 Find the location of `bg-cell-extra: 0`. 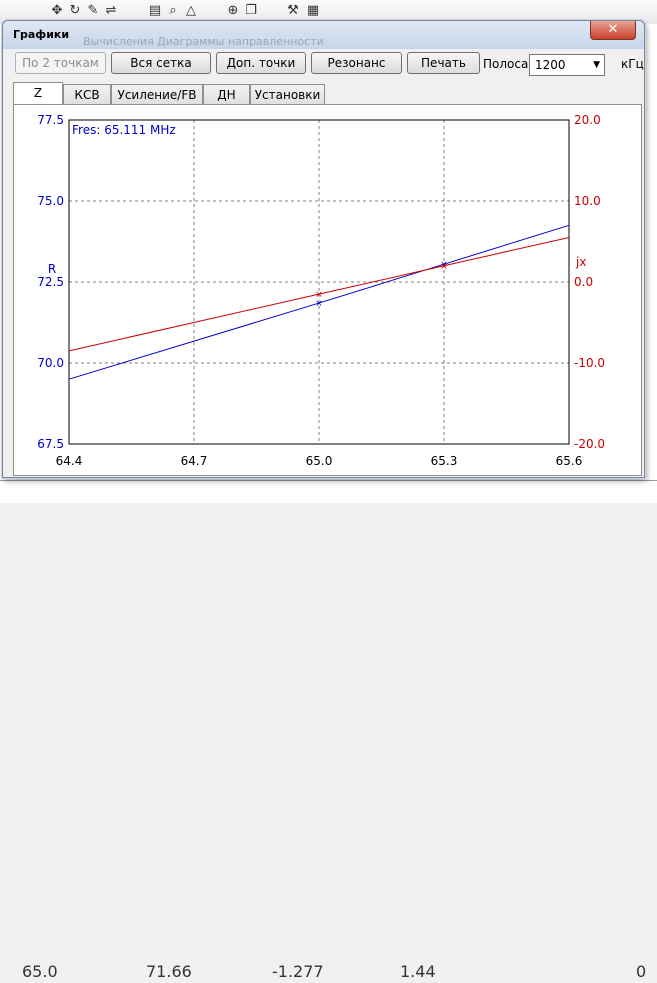

bg-cell-extra: 0 is located at coordinates (641, 971).